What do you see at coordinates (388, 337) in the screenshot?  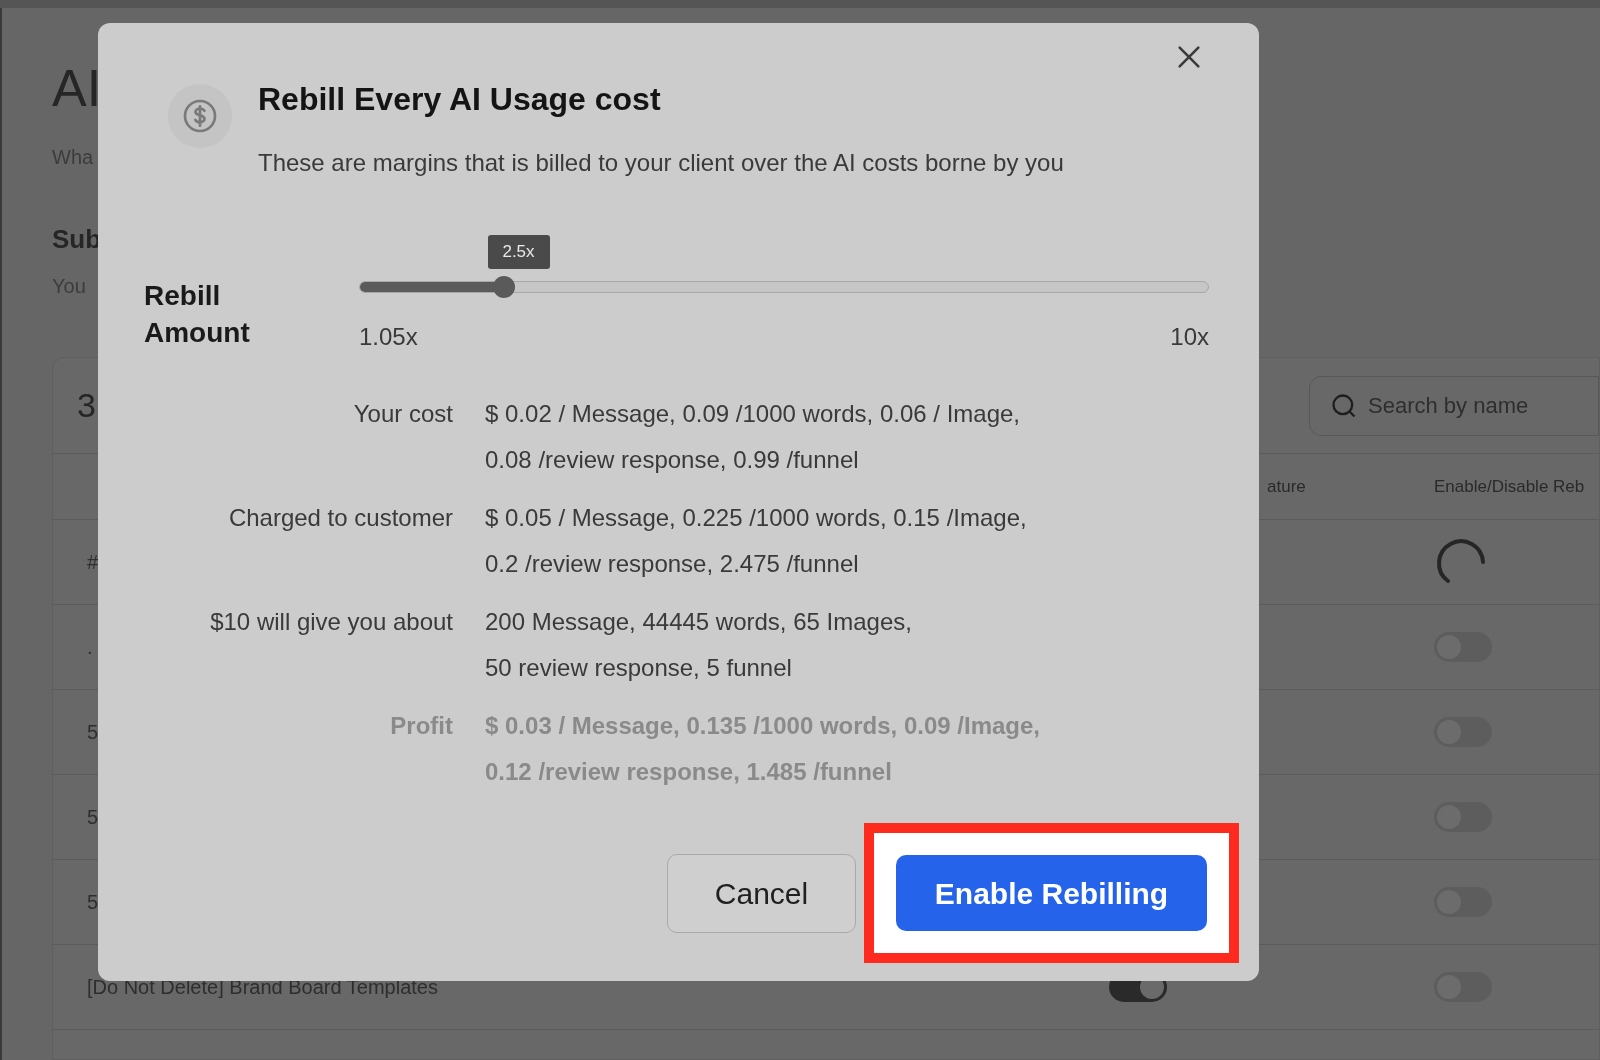 I see `slider-min-label: 1.05x` at bounding box center [388, 337].